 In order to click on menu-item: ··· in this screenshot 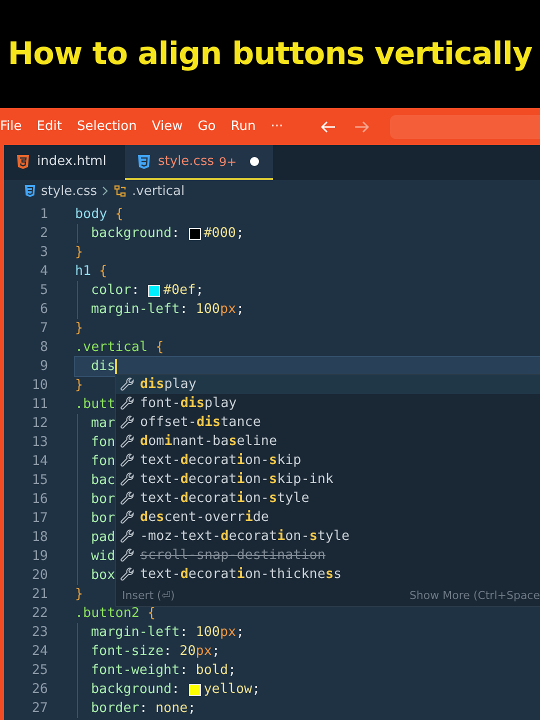, I will do `click(277, 126)`.